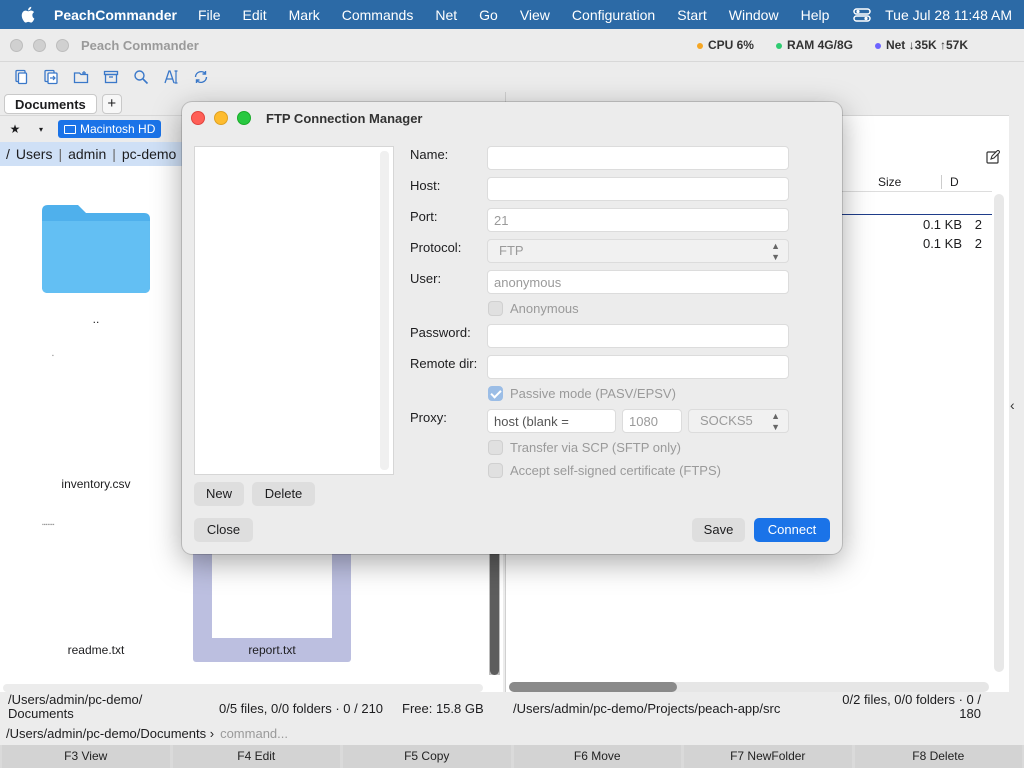 This screenshot has width=1024, height=768. What do you see at coordinates (50, 77) in the screenshot?
I see `move-icon` at bounding box center [50, 77].